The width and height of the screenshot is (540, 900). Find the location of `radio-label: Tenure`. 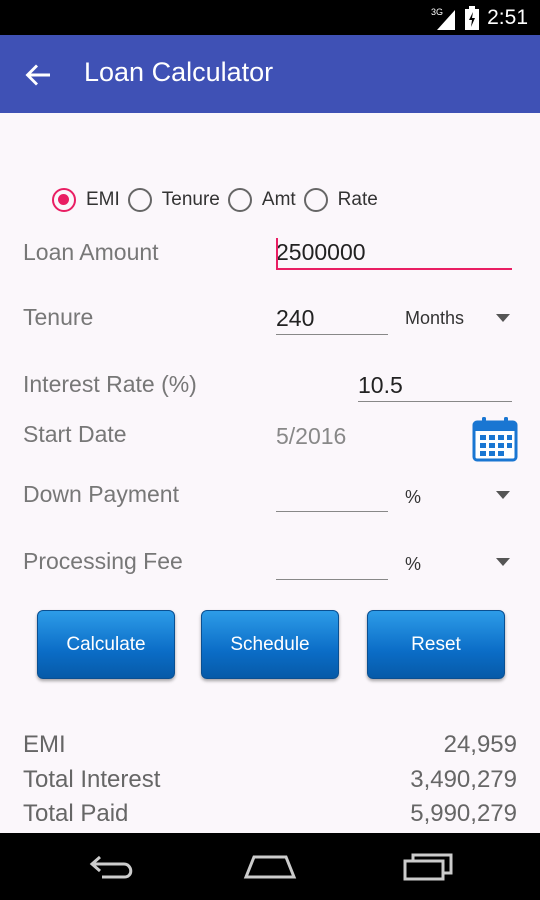

radio-label: Tenure is located at coordinates (190, 199).